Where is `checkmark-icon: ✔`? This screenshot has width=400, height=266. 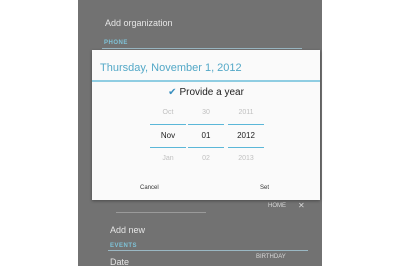 checkmark-icon: ✔ is located at coordinates (172, 92).